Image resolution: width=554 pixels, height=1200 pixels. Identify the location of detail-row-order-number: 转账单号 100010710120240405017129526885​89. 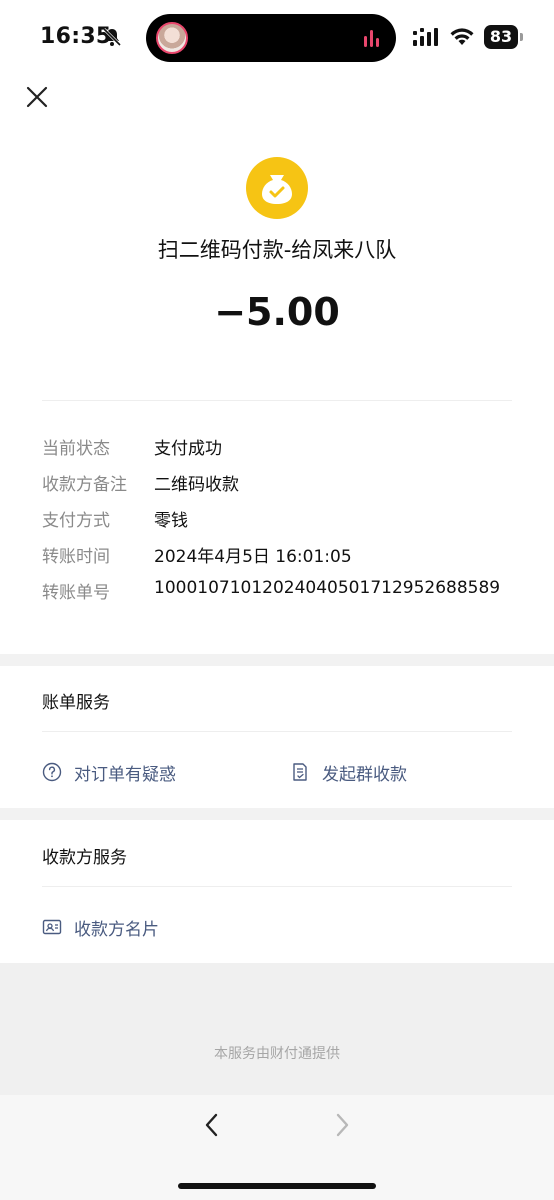
(282, 592).